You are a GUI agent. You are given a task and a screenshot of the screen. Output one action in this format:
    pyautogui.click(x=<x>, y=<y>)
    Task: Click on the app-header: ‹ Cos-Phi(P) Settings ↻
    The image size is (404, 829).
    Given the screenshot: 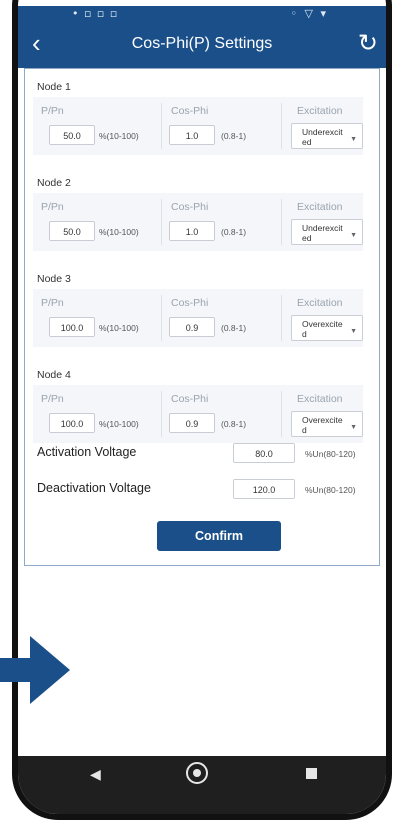 What is the action you would take?
    pyautogui.click(x=202, y=45)
    